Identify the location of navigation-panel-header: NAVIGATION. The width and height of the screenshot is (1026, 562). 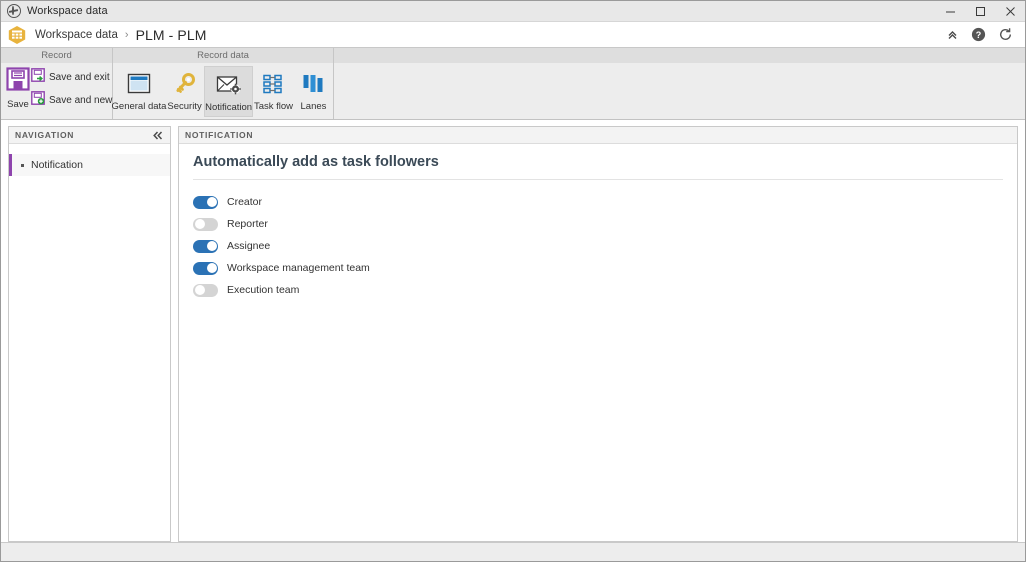
(89, 135).